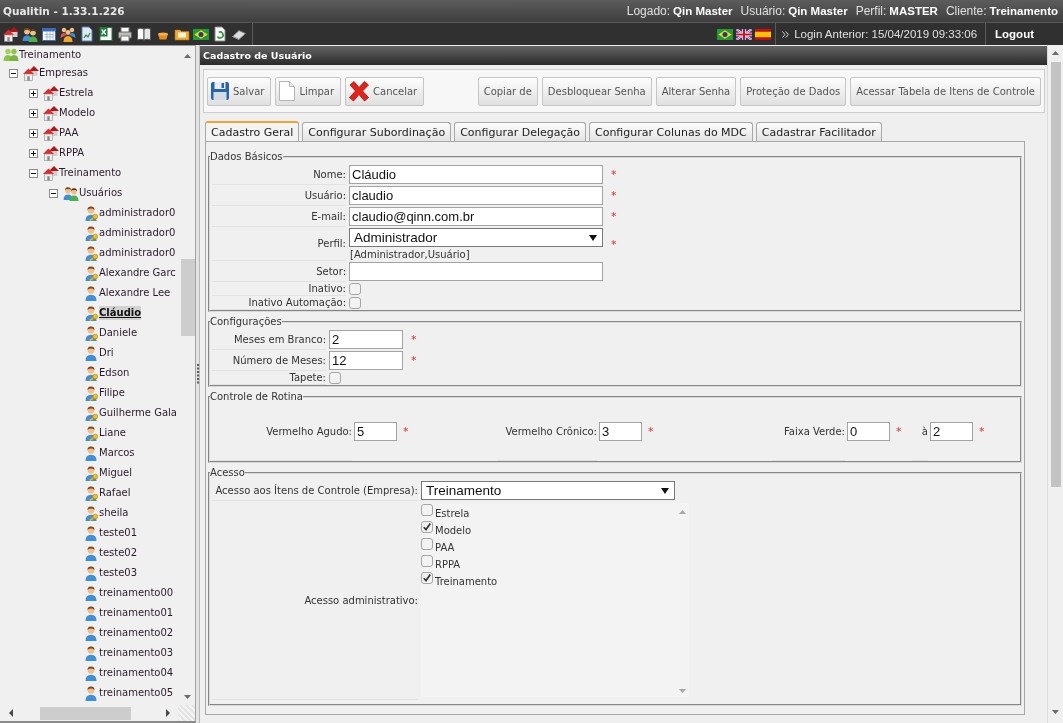 This screenshot has width=1063, height=723. I want to click on action-button: Limpar, so click(308, 91).